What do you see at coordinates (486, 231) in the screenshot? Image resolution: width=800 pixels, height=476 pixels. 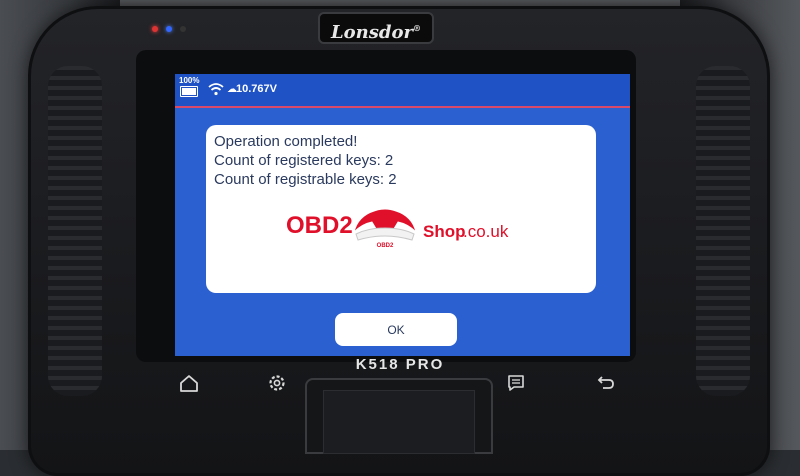 I see `watermark-domain: .co.uk` at bounding box center [486, 231].